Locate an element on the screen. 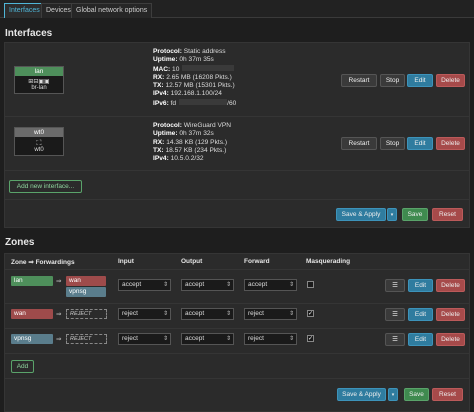  zone-badge: wan is located at coordinates (32, 314).